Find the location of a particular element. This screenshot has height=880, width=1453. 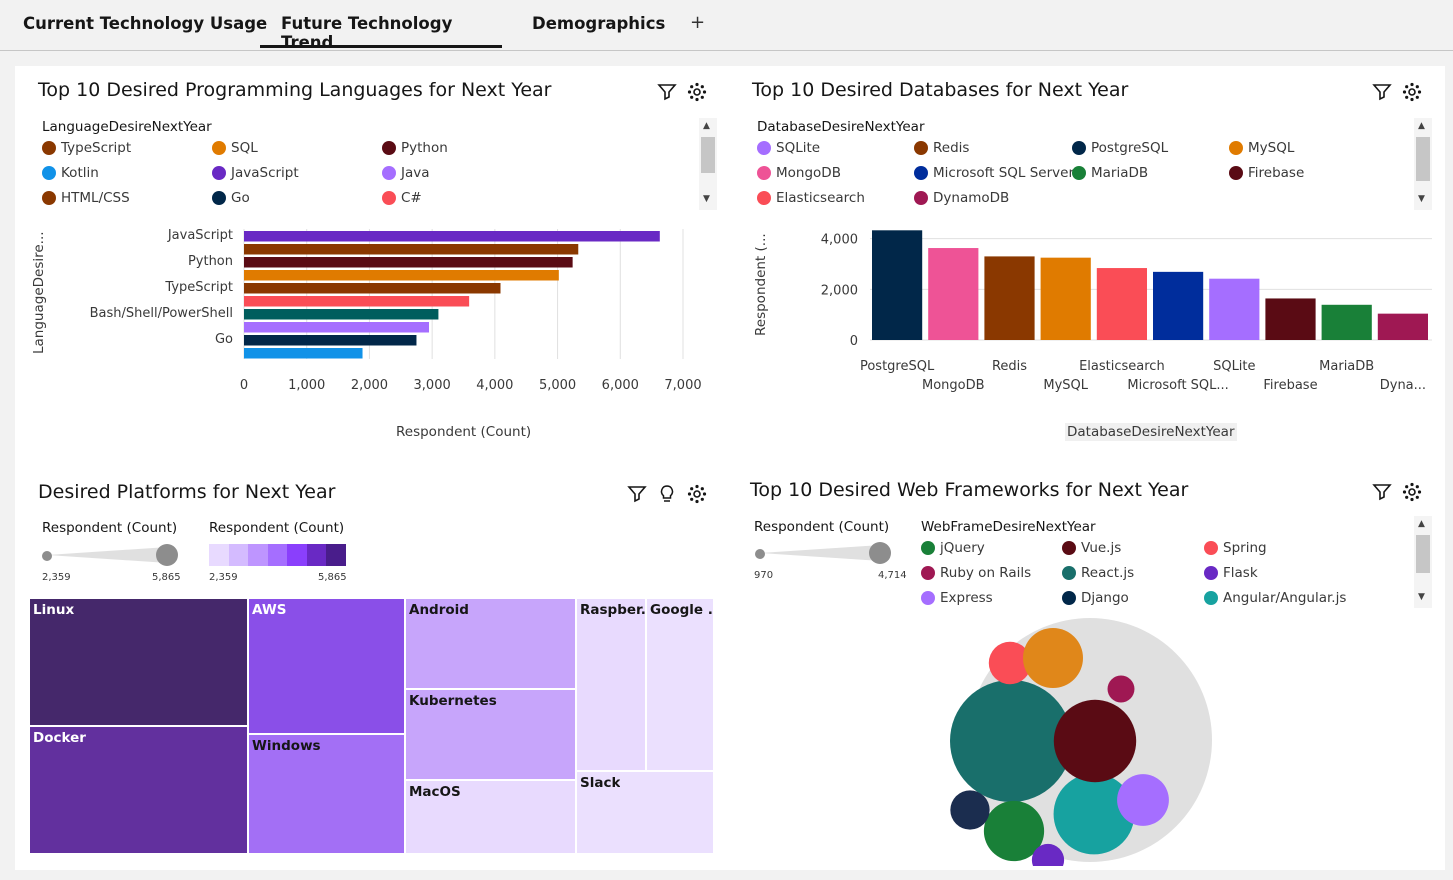

legend-title: DatabaseDesireNextYear is located at coordinates (841, 127).